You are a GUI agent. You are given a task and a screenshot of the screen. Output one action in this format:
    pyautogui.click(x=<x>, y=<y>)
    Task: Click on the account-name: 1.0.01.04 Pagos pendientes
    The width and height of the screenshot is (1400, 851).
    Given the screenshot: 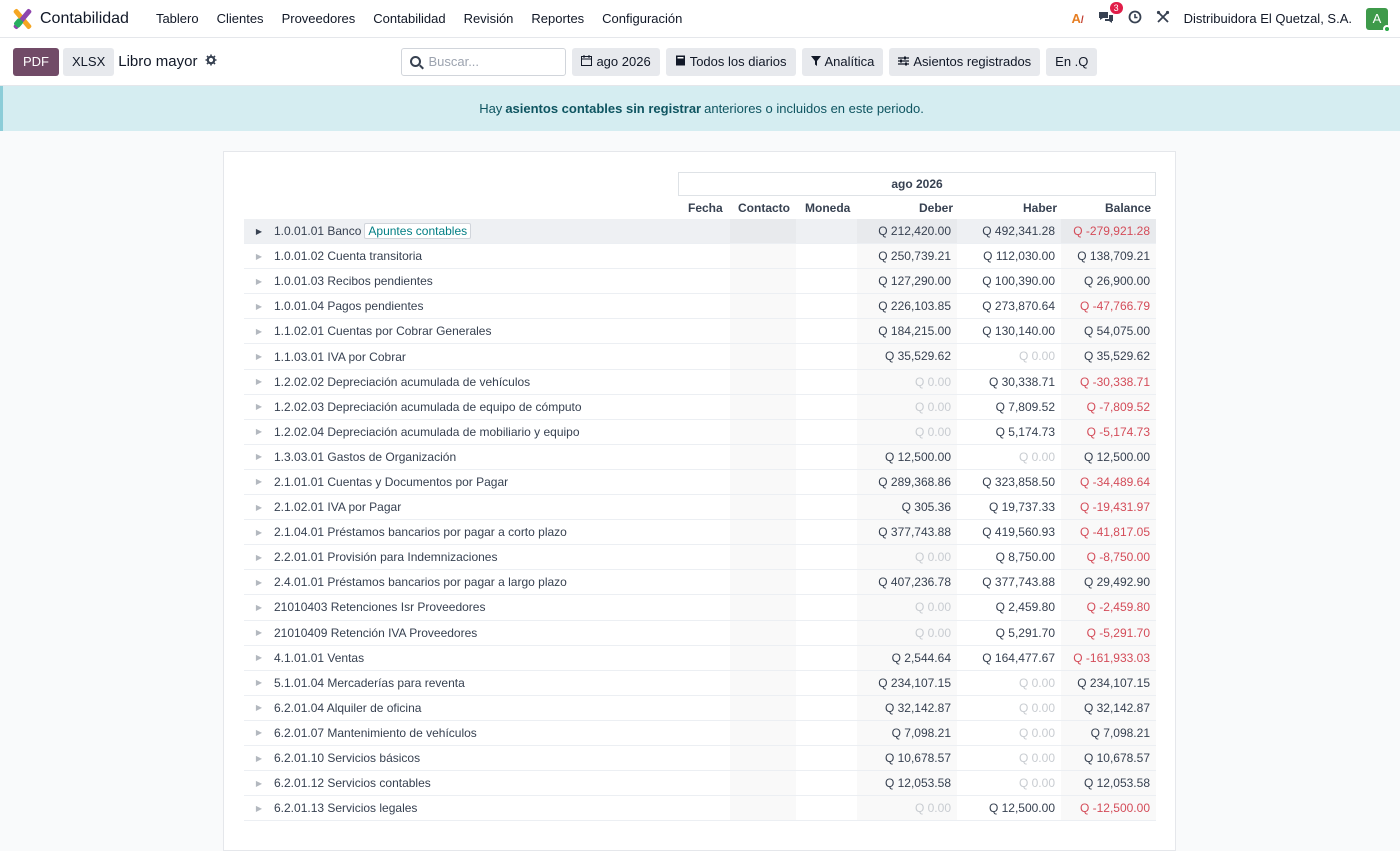 What is the action you would take?
    pyautogui.click(x=476, y=306)
    